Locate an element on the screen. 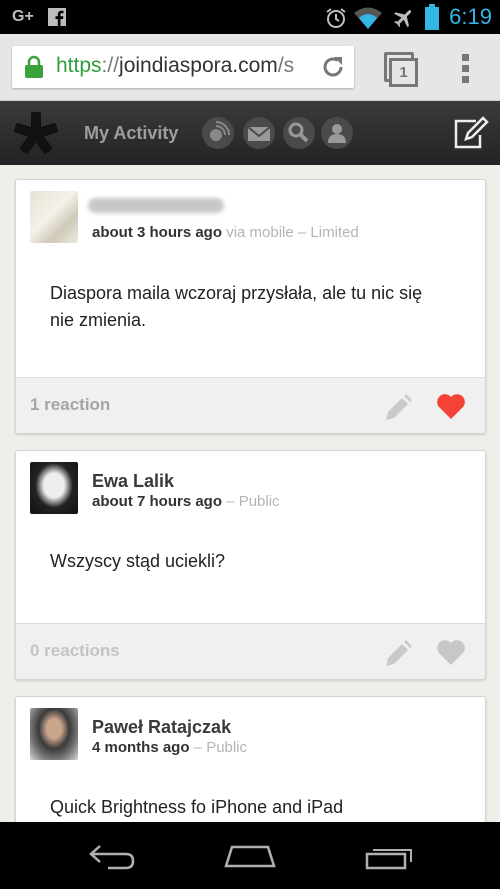 This screenshot has width=500, height=889. post-body: Wszyscy stąd uciekli? is located at coordinates (138, 561).